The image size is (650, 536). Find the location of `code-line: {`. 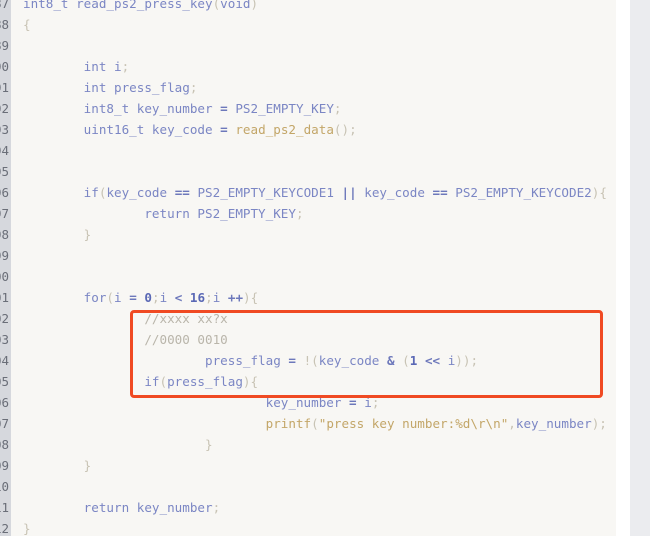

code-line: { is located at coordinates (313, 24).